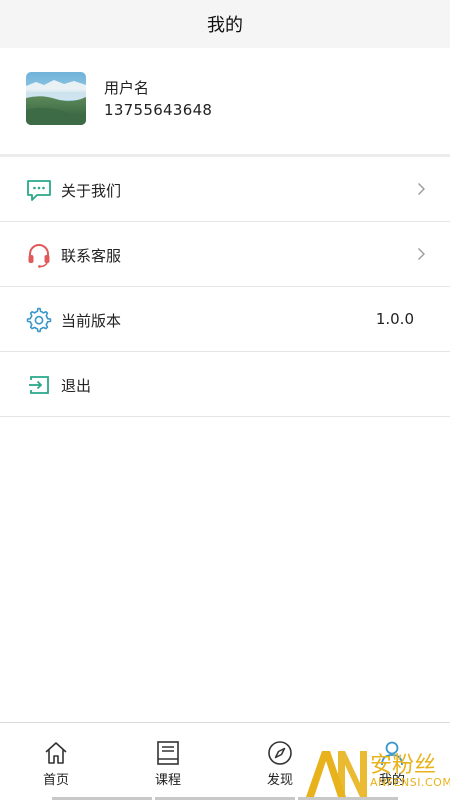 The width and height of the screenshot is (450, 800). I want to click on phone-number-text: 13755643648, so click(158, 110).